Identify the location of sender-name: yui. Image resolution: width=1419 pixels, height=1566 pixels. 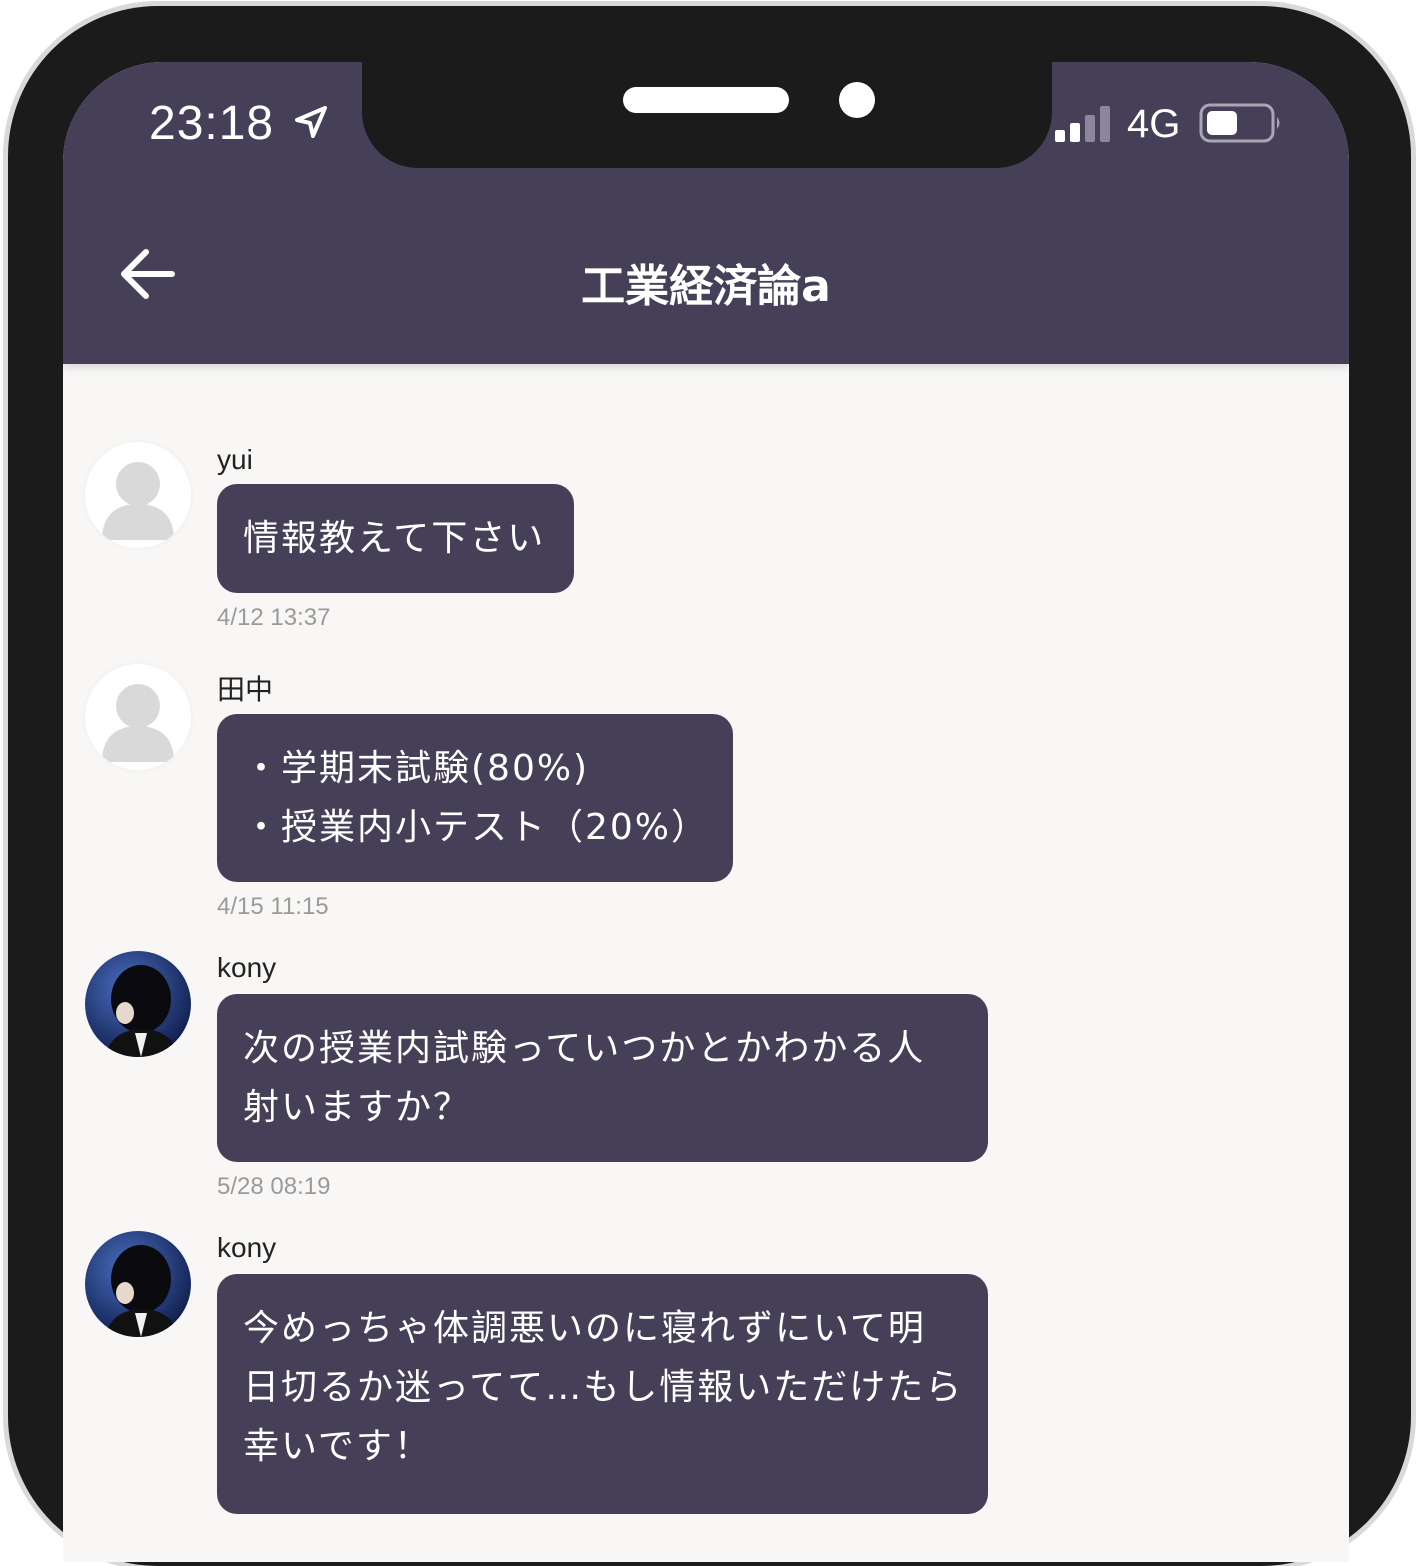
(235, 459).